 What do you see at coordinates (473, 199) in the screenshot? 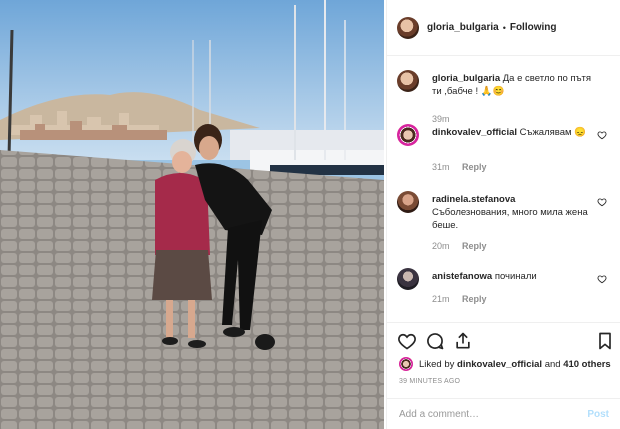
I see `comment-username: radinela.stefanova` at bounding box center [473, 199].